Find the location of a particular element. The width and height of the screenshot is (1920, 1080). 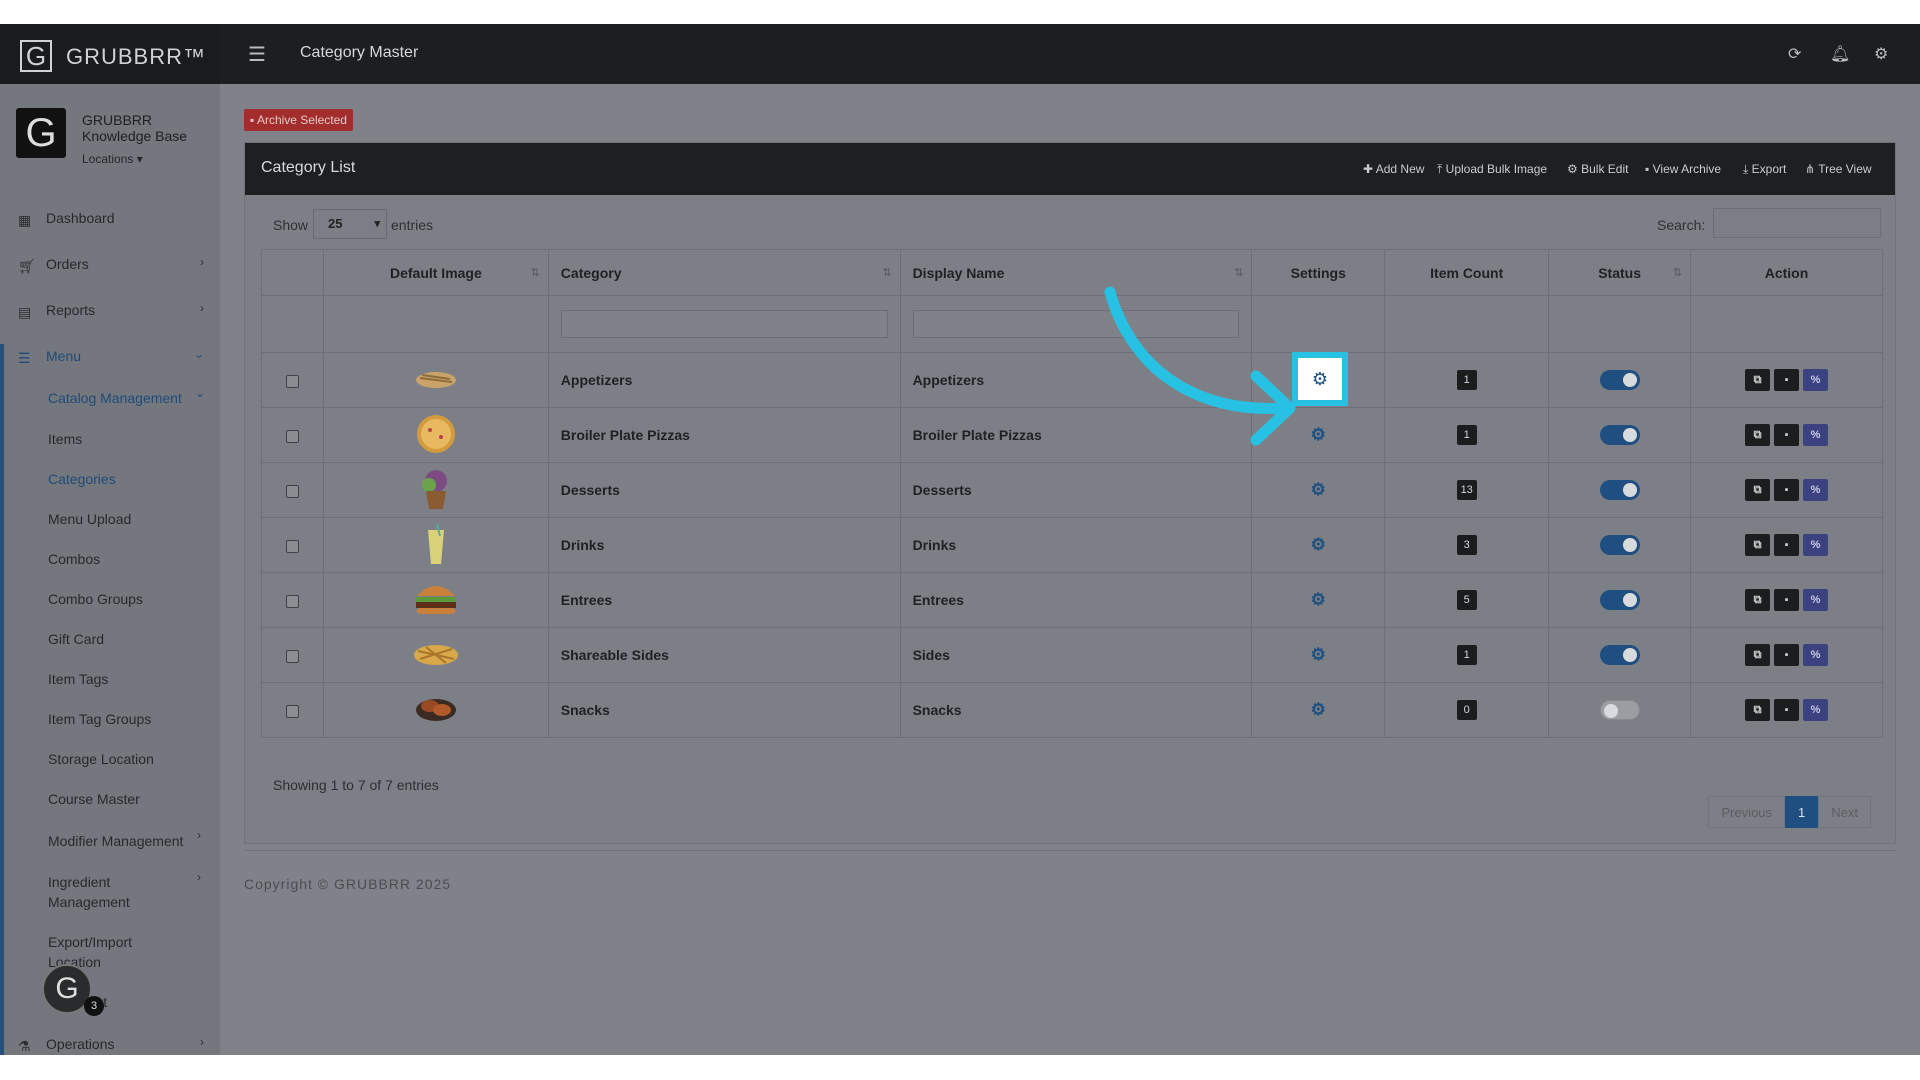

archive-selected-button: ▪ Archive Selected is located at coordinates (298, 120).